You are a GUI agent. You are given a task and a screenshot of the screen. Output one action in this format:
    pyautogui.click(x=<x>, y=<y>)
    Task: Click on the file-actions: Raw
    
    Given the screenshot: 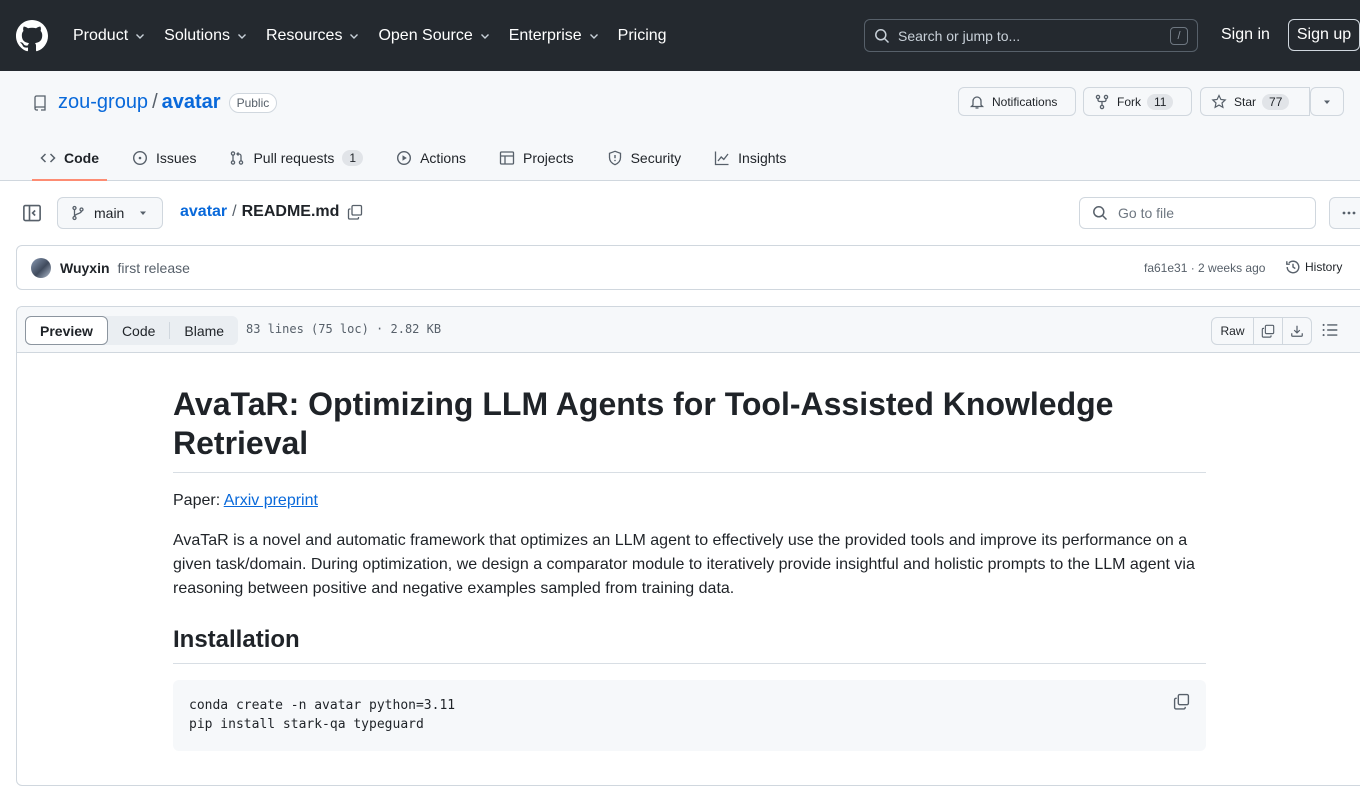 What is the action you would take?
    pyautogui.click(x=1261, y=331)
    